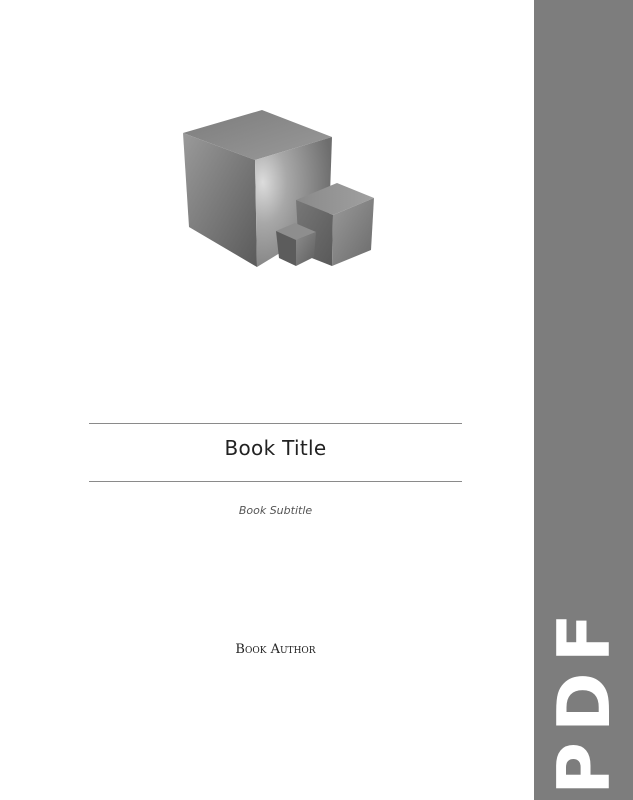 Image resolution: width=633 pixels, height=800 pixels. Describe the element at coordinates (275, 481) in the screenshot. I see `title-bottom-rule` at that location.